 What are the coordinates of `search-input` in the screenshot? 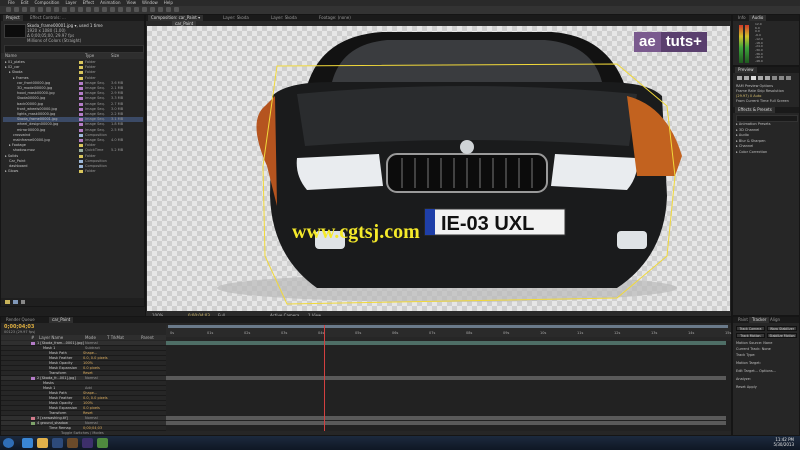 It's located at (74, 49).